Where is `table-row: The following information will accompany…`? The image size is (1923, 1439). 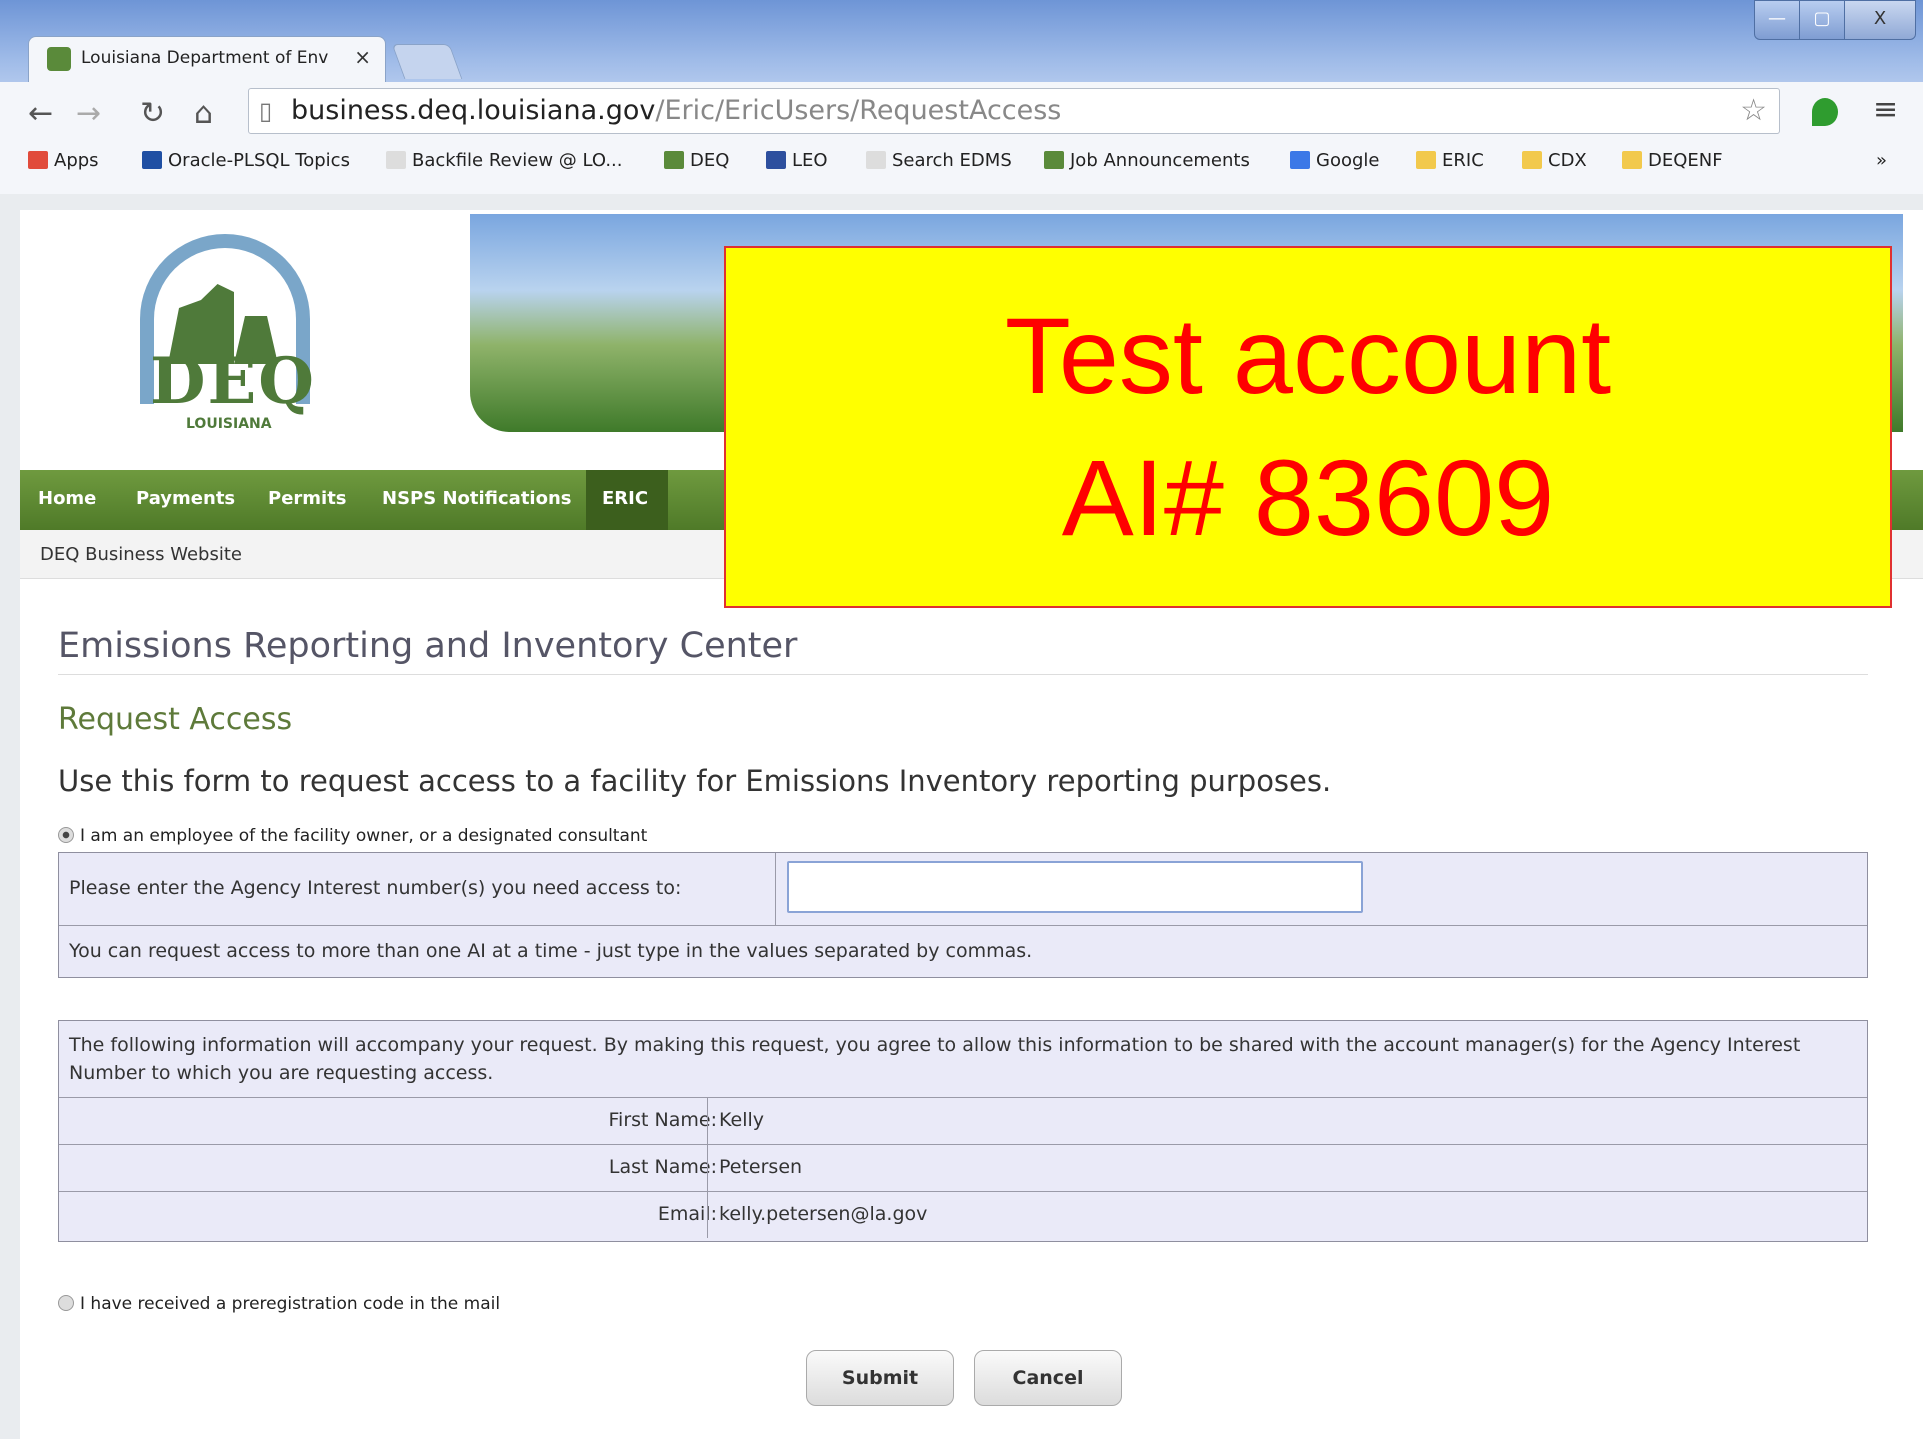
table-row: The following information will accompany… is located at coordinates (963, 1059).